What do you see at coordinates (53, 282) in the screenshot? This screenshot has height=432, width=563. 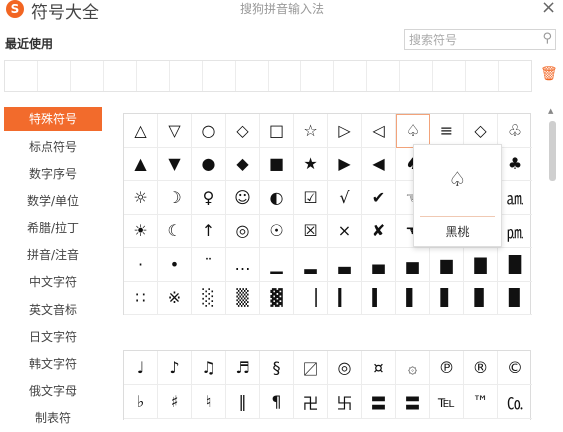 I see `sidebar-category-item: 中文字符` at bounding box center [53, 282].